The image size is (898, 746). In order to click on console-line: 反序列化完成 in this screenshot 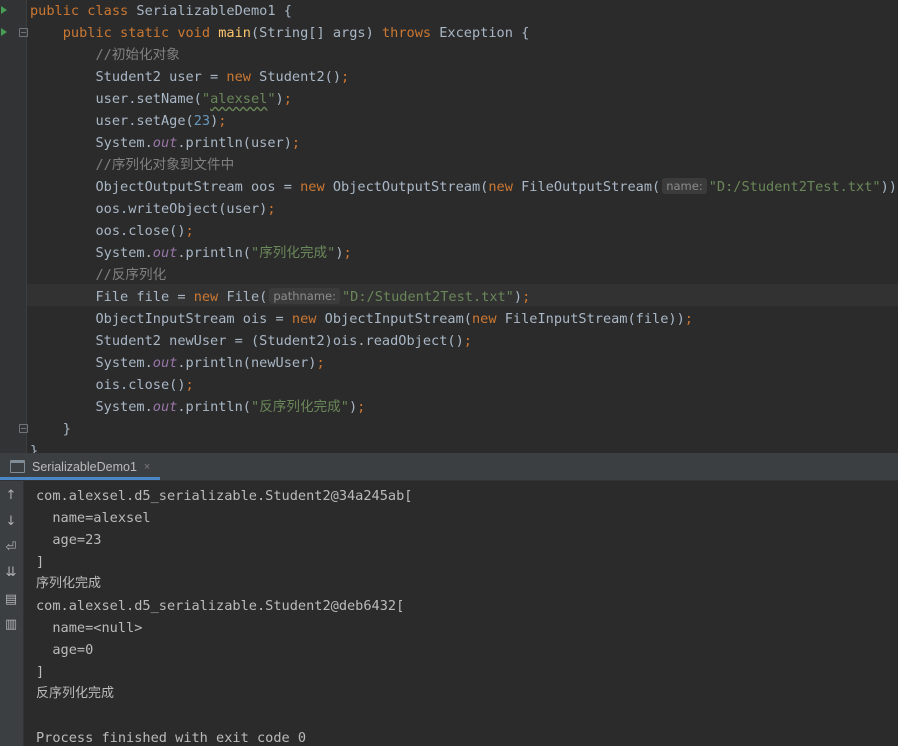, I will do `click(75, 693)`.